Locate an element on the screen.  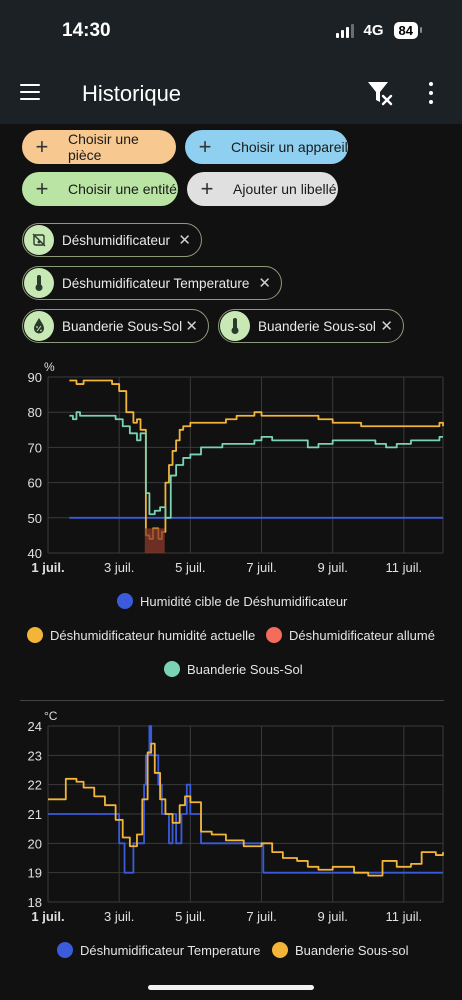
status-indicators: 4G 84 is located at coordinates (379, 30).